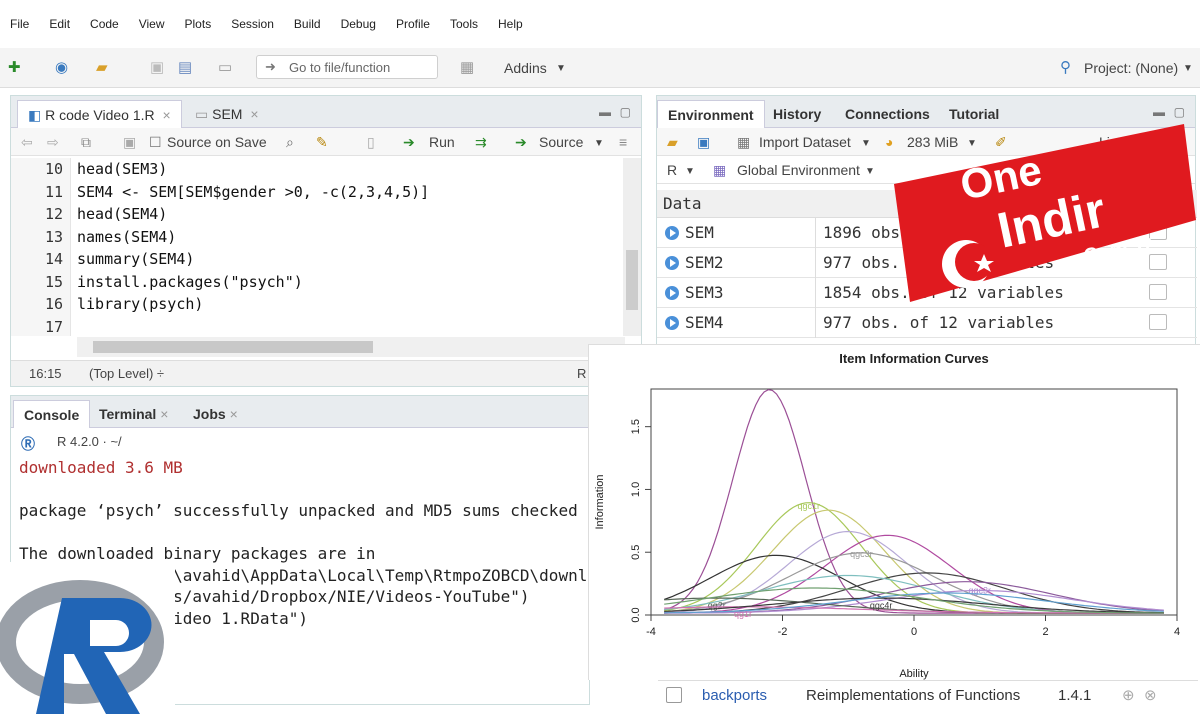 Image resolution: width=1200 pixels, height=720 pixels. I want to click on forward-arrow-icon: ⇨, so click(53, 142).